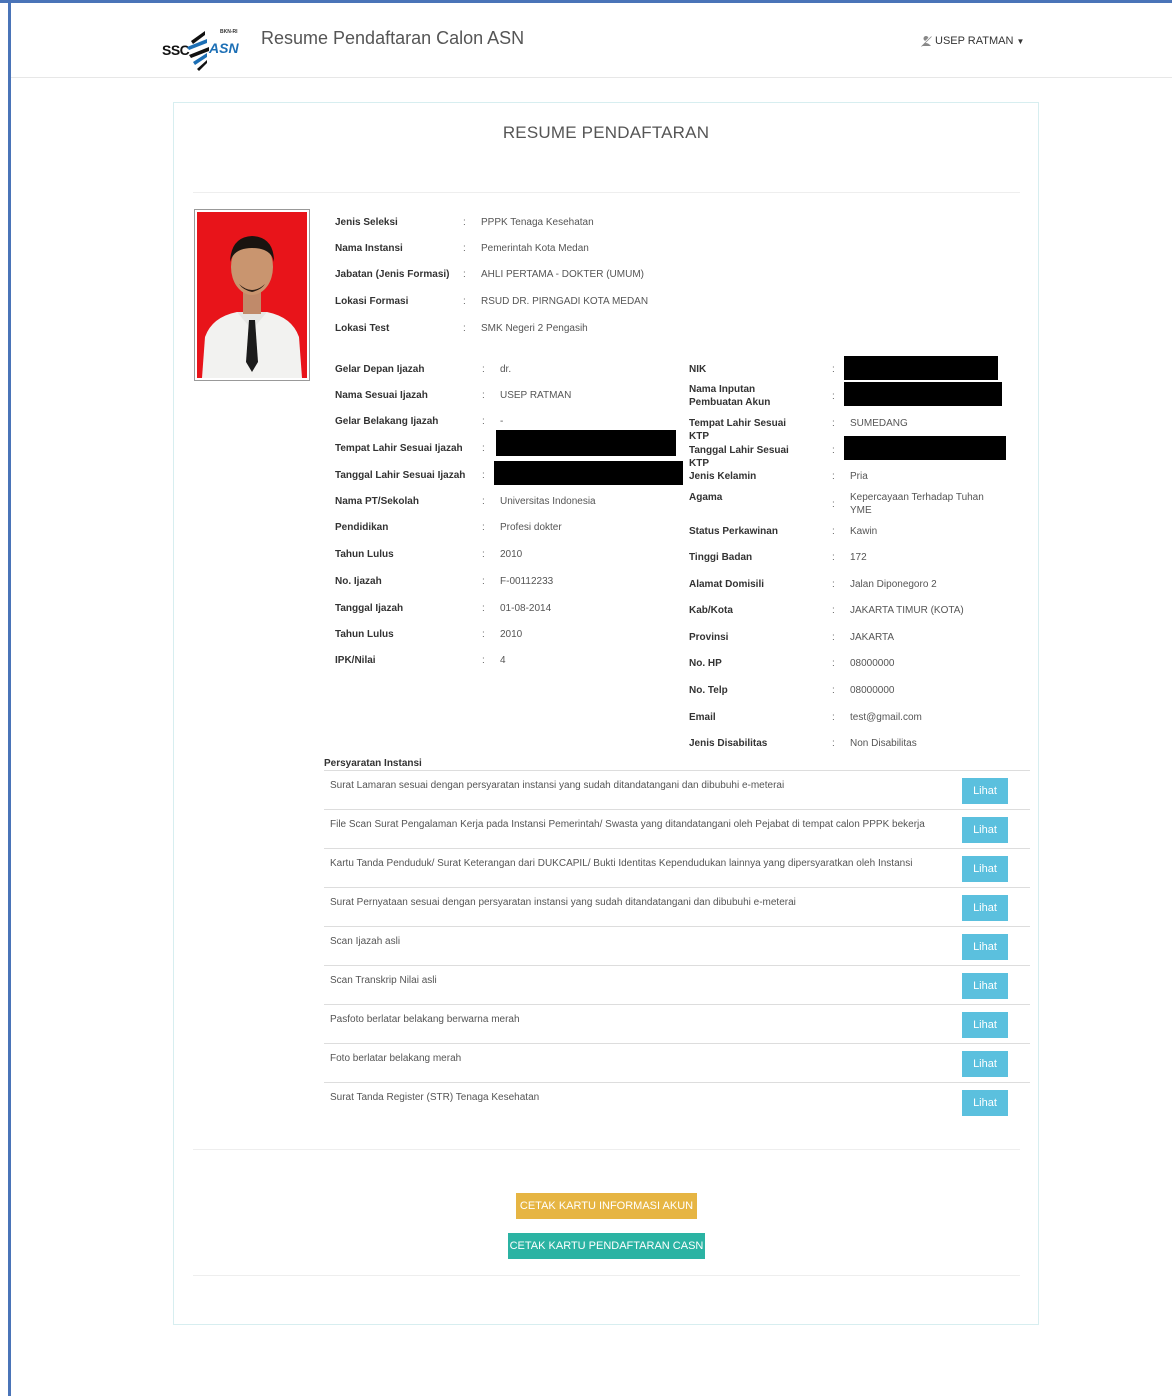 Image resolution: width=1172 pixels, height=1396 pixels. What do you see at coordinates (705, 663) in the screenshot?
I see `field-label: No. HP` at bounding box center [705, 663].